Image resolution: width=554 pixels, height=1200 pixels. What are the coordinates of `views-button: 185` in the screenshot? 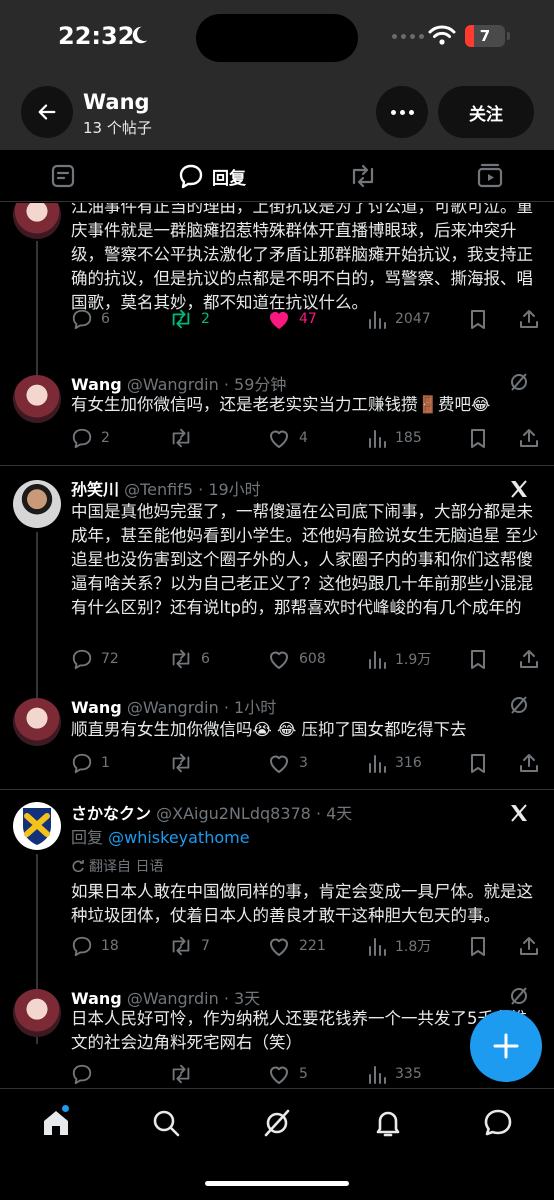 It's located at (394, 438).